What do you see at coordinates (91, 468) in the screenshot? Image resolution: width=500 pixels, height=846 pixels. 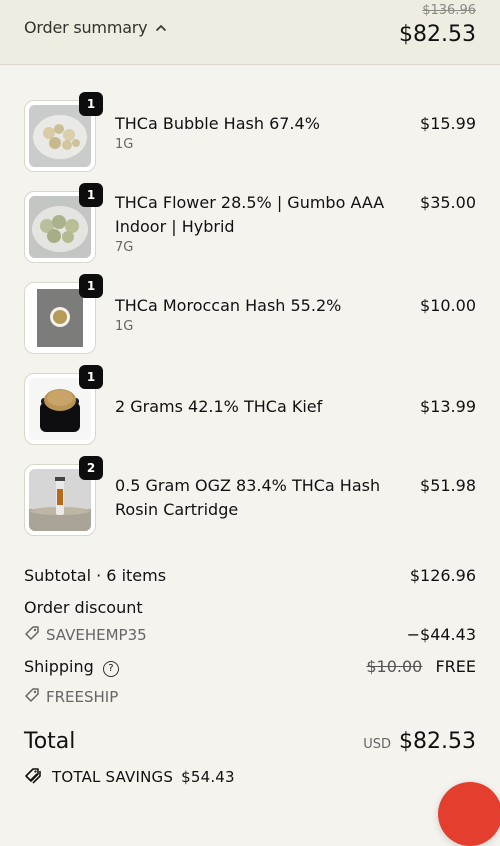 I see `quantity-badge: 2` at bounding box center [91, 468].